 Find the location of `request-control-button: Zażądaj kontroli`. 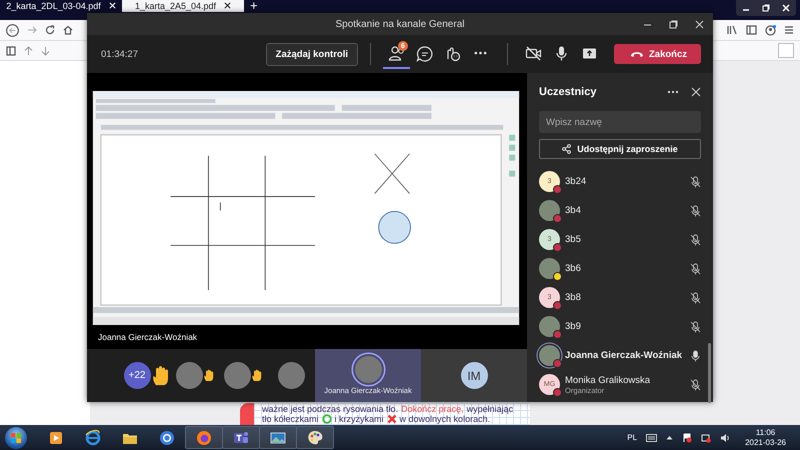

request-control-button: Zażądaj kontroli is located at coordinates (312, 54).